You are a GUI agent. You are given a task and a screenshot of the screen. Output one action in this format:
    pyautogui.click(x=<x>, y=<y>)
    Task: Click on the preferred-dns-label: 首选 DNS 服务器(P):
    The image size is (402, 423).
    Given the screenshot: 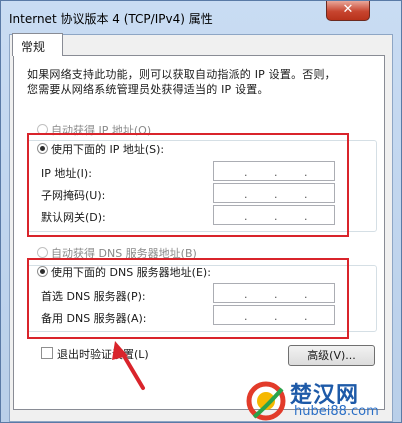 What is the action you would take?
    pyautogui.click(x=93, y=296)
    